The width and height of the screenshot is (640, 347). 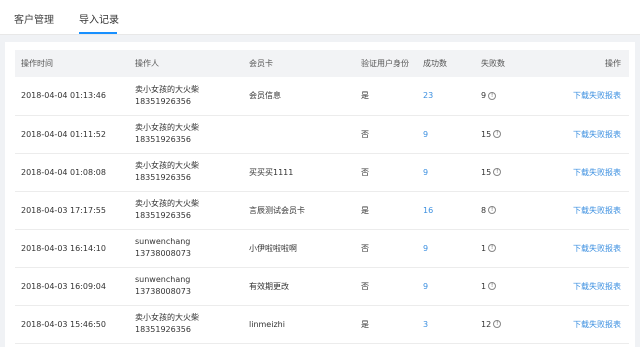 I want to click on tab-import-records: 导入记录, so click(x=99, y=18).